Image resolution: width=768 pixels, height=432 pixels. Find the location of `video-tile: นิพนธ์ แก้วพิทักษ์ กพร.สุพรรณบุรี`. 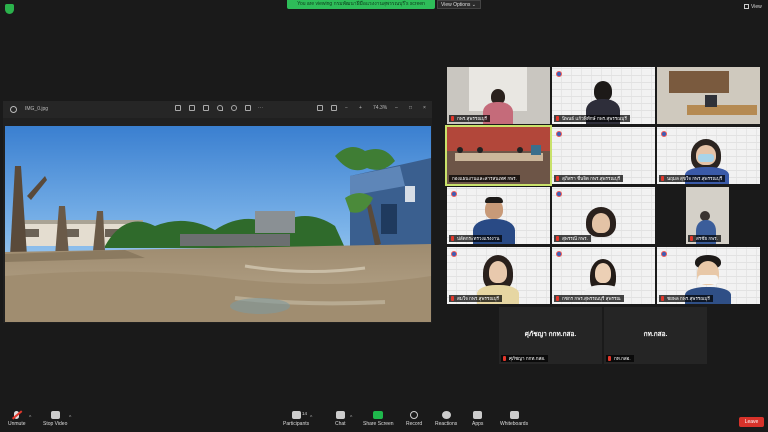

video-tile: นิพนธ์ แก้วพิทักษ์ กพร.สุพรรณบุรี is located at coordinates (603, 95).